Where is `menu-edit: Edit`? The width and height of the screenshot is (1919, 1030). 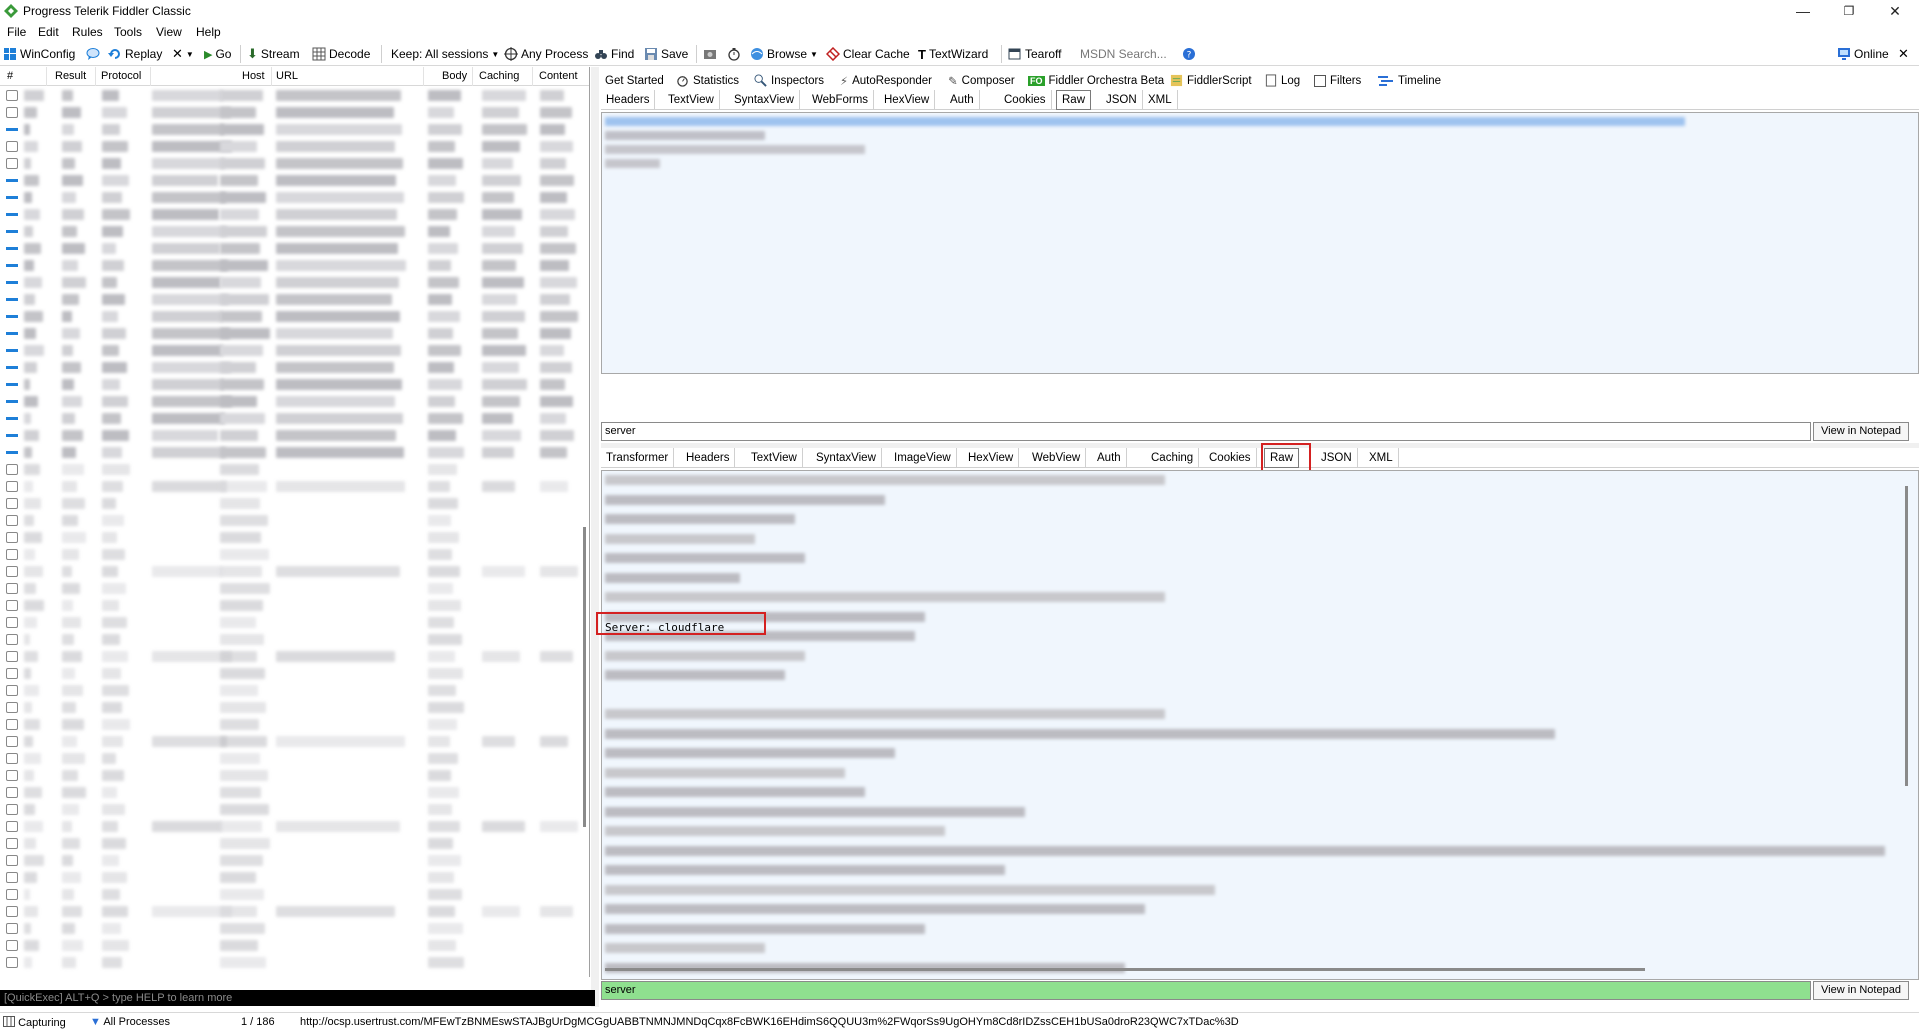 menu-edit: Edit is located at coordinates (48, 32).